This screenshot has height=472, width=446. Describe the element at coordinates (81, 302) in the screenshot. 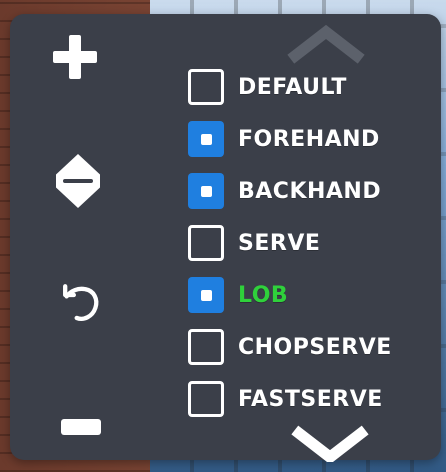

I see `undo-icon` at that location.